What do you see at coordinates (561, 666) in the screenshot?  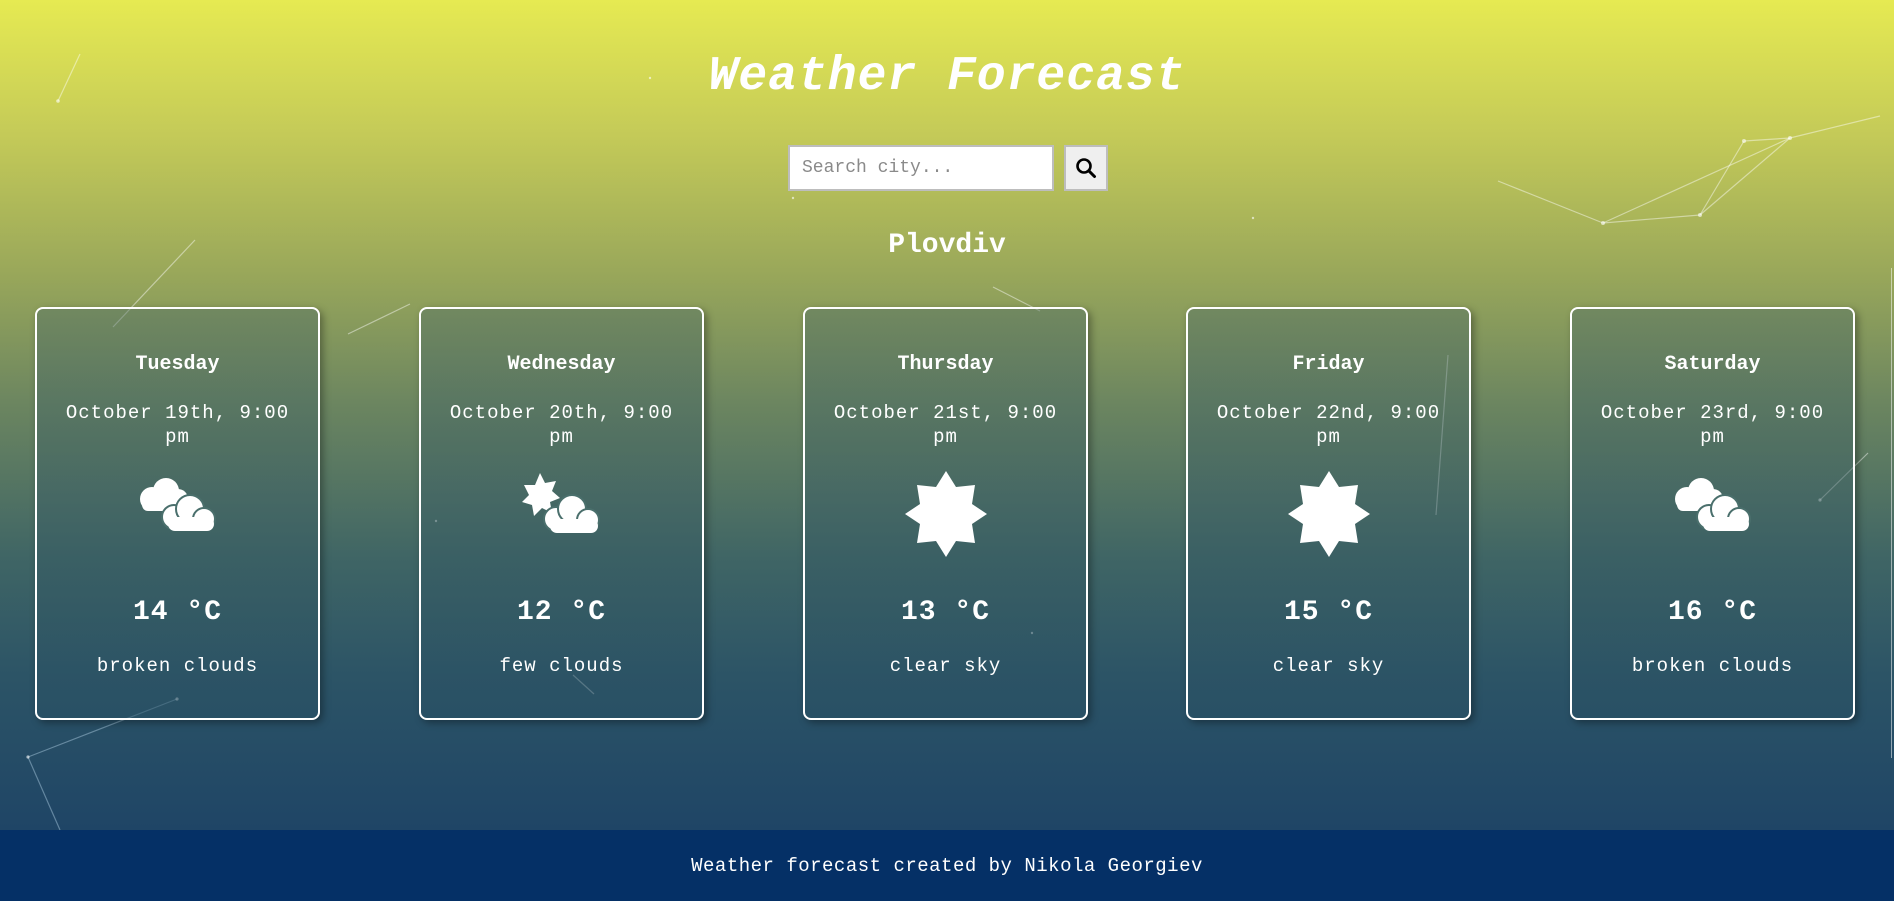 I see `card-description: few clouds` at bounding box center [561, 666].